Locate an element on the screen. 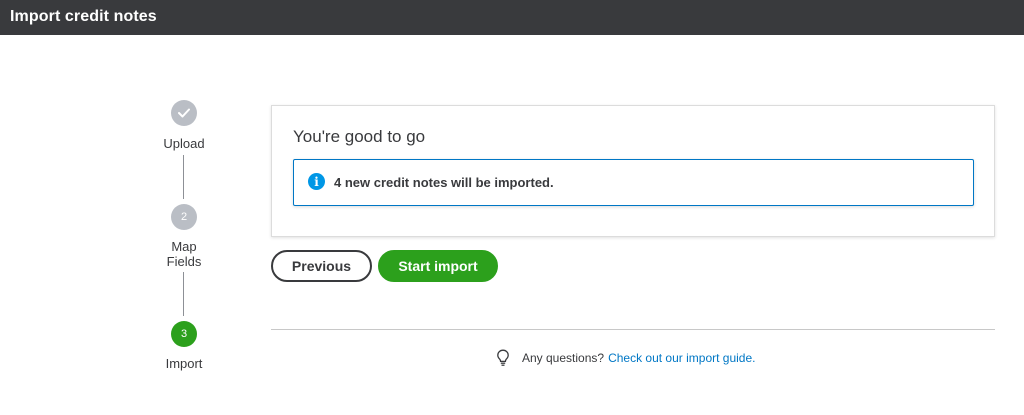 This screenshot has height=415, width=1024. step-3-label: Import is located at coordinates (184, 363).